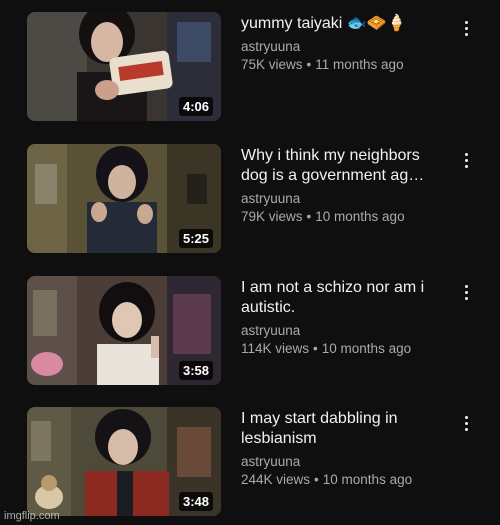 The image size is (500, 525). I want to click on view-count: 114K views, so click(275, 348).